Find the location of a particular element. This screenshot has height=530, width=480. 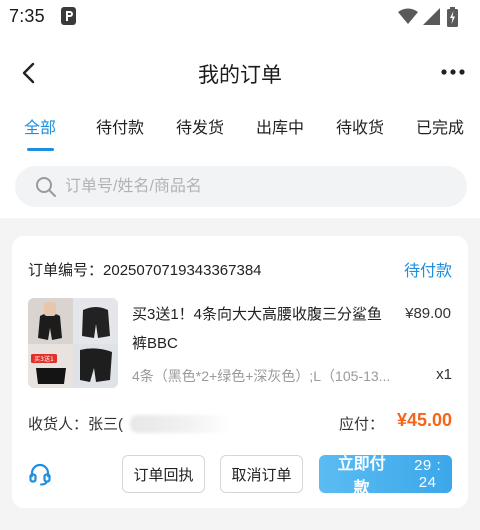

product-thumbnail: 买3送1 is located at coordinates (73, 343).